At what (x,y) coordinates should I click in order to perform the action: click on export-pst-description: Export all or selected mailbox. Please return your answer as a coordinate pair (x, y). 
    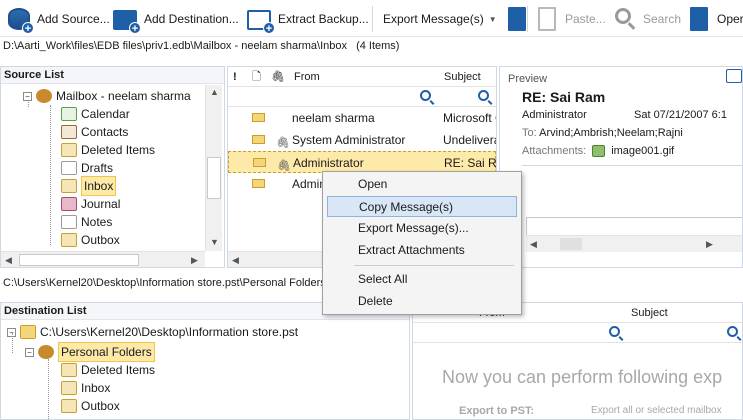
    Looking at the image, I should click on (656, 410).